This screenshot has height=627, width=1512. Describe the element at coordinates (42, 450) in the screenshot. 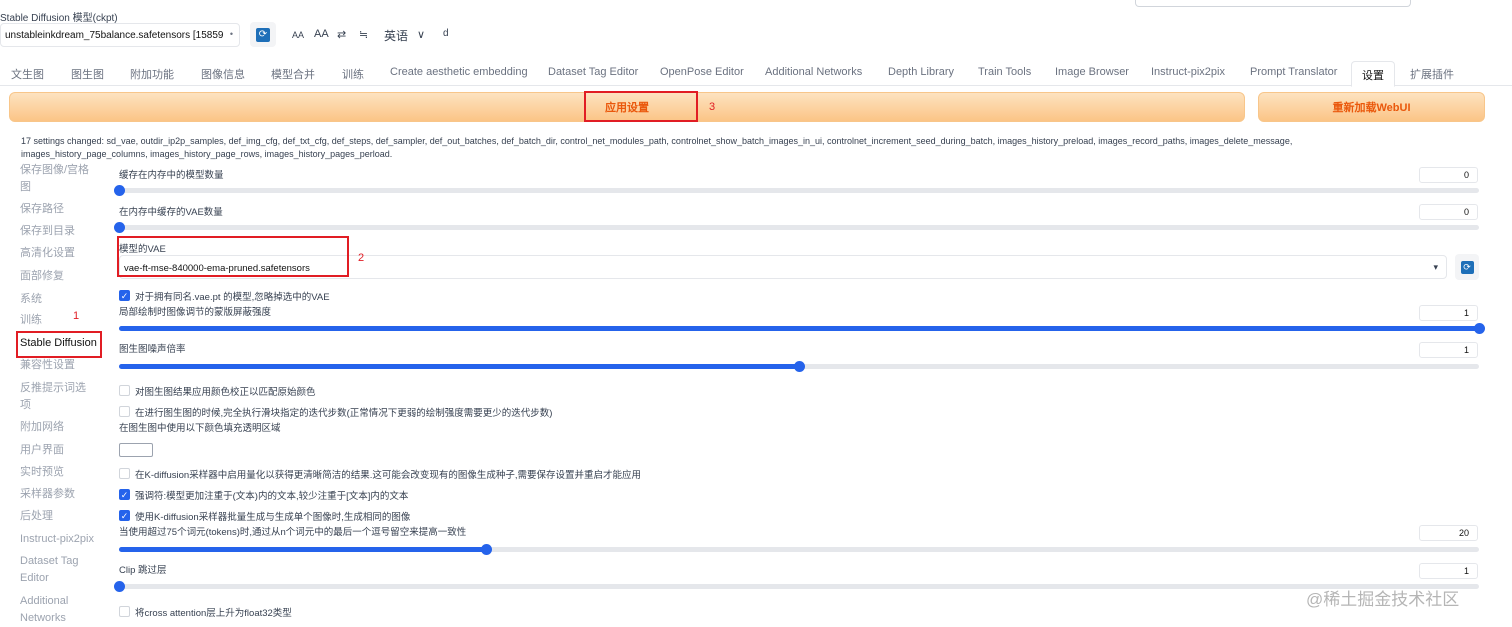

I see `sidebar-item-user-interface: 用户界面` at that location.